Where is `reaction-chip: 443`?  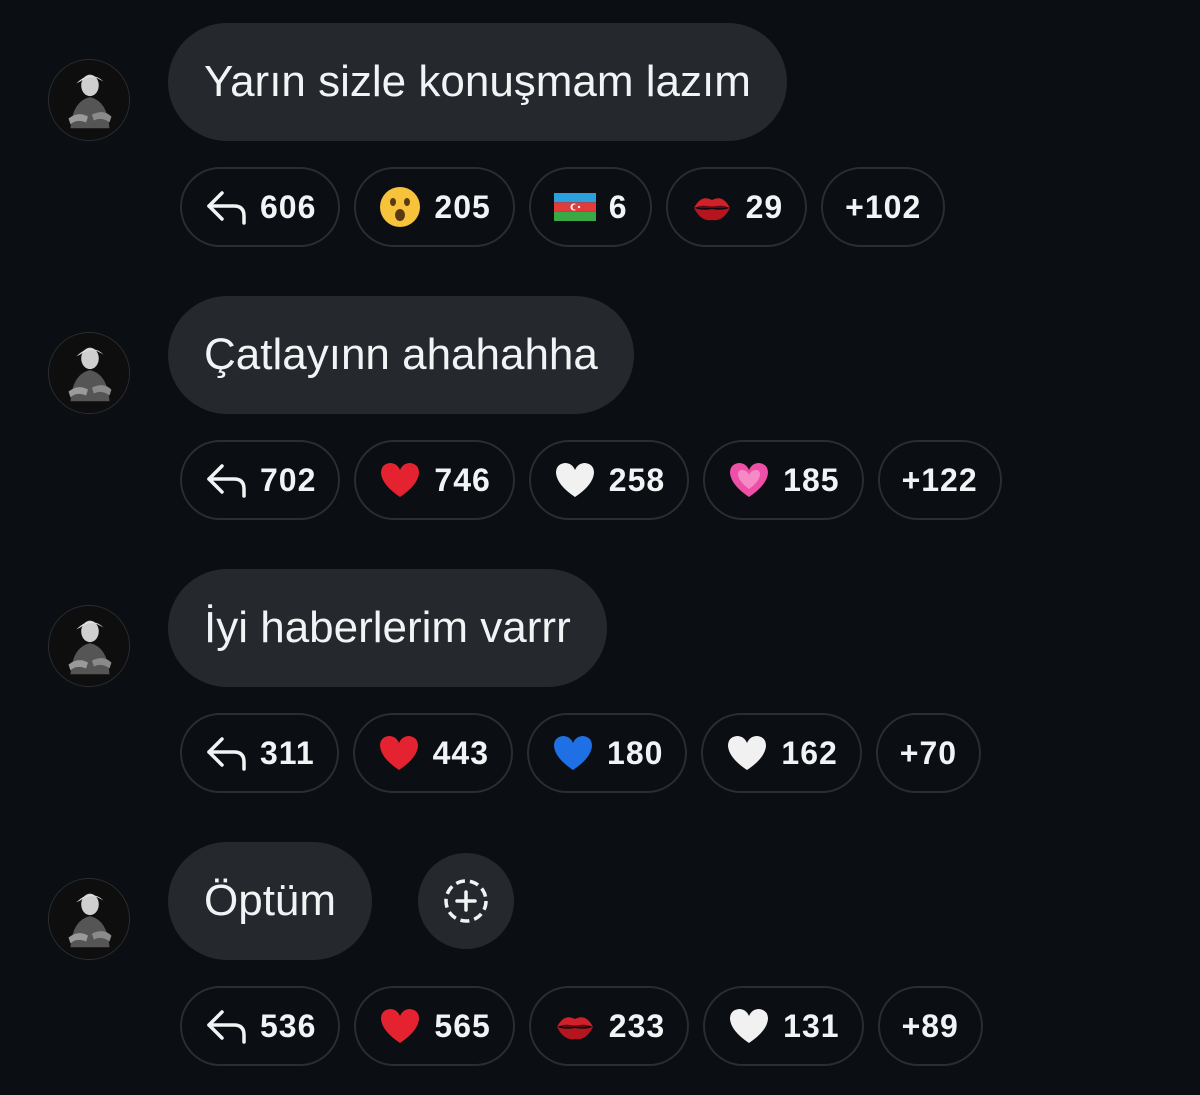
reaction-chip: 443 is located at coordinates (433, 753).